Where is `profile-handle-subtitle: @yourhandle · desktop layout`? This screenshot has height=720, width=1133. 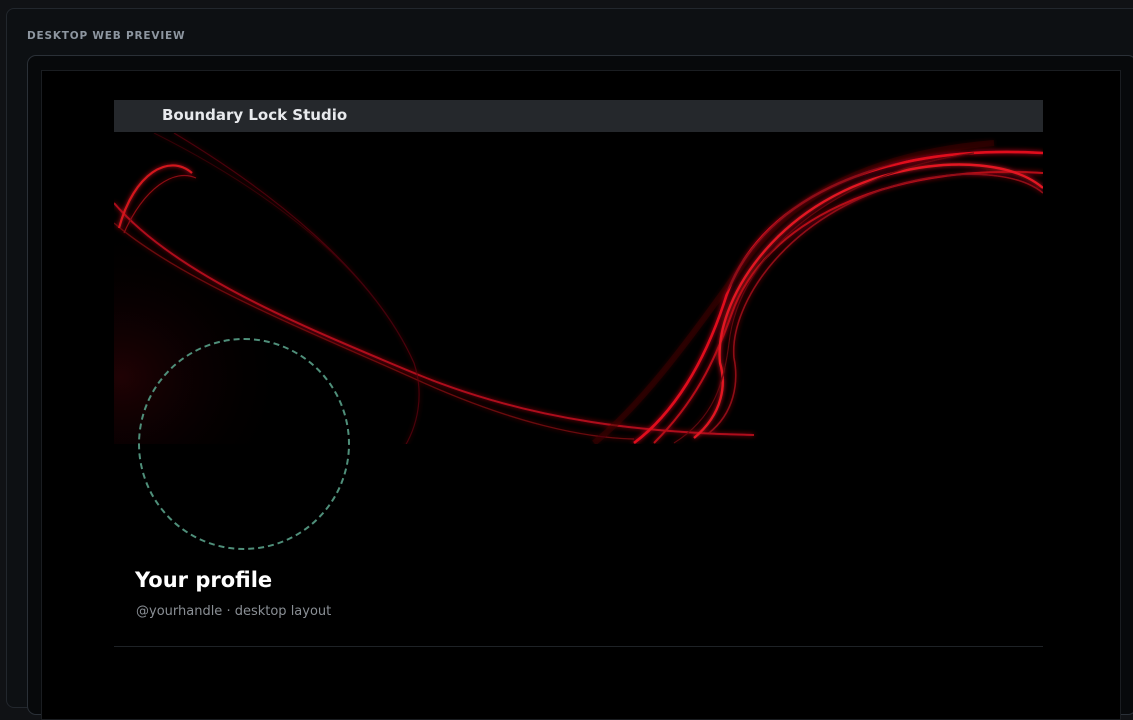 profile-handle-subtitle: @yourhandle · desktop layout is located at coordinates (234, 611).